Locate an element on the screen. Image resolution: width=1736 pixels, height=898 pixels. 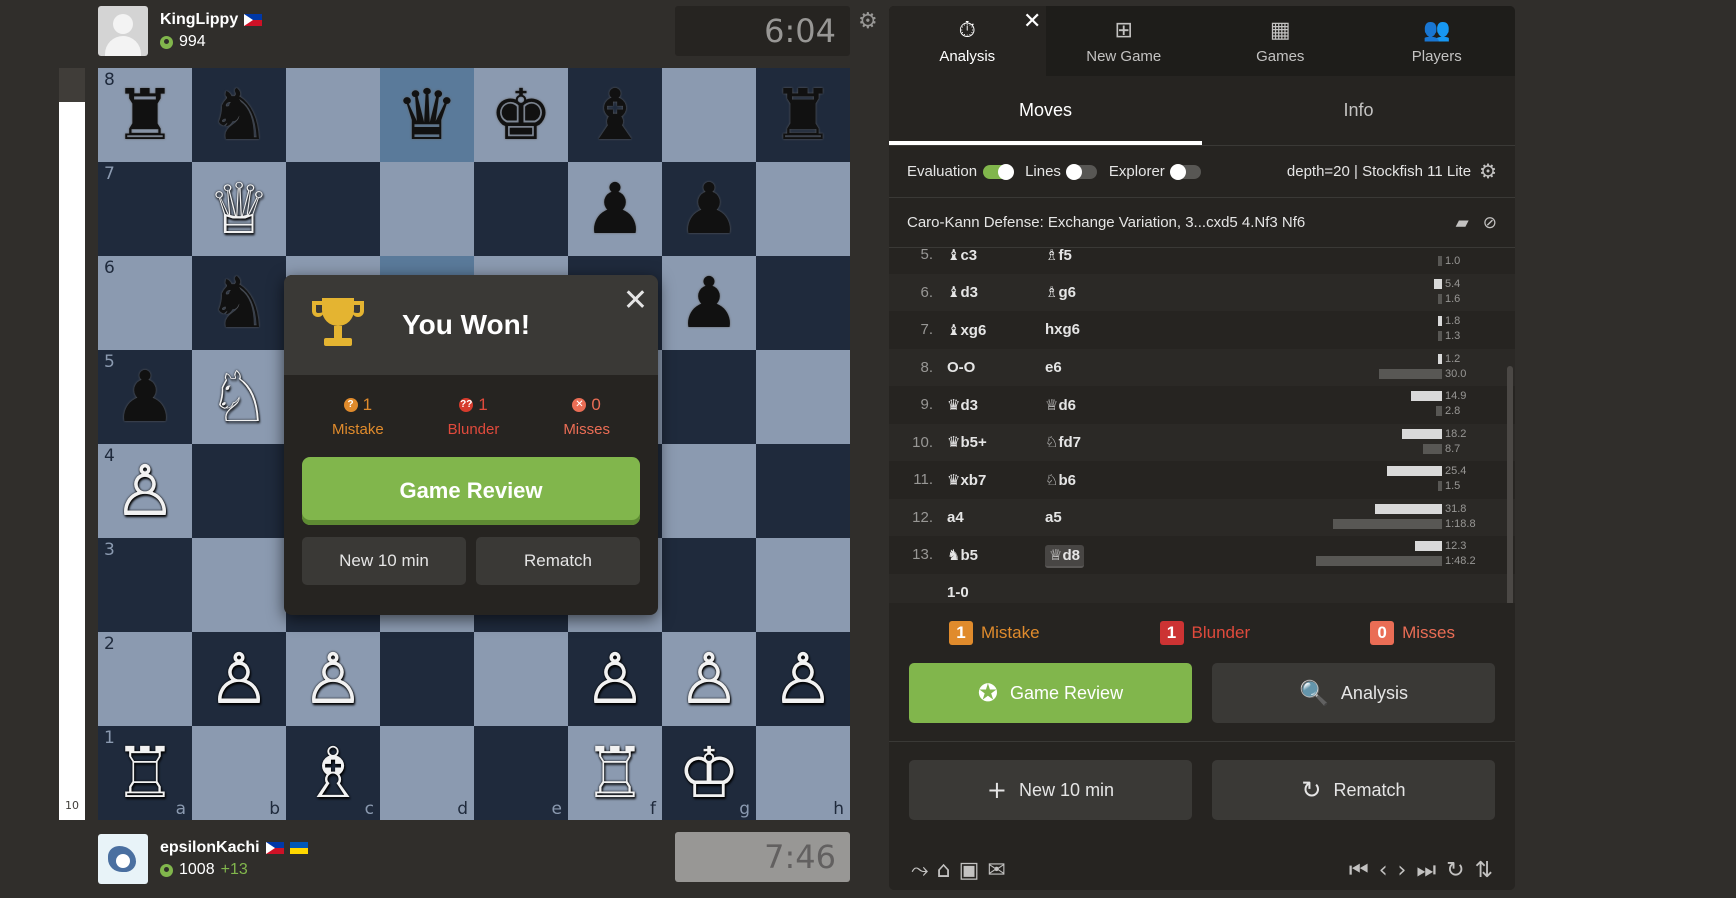
mistake-stat: ? 1 Mistake is located at coordinates (358, 421).